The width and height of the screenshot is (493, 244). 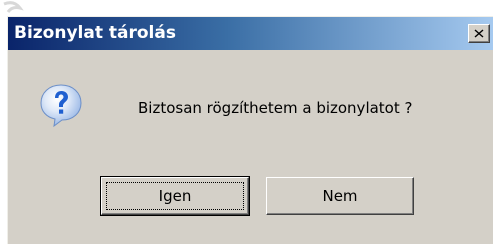 What do you see at coordinates (275, 108) in the screenshot?
I see `dialog-message: Biztosan rögzíthetem a bizonylatot ?` at bounding box center [275, 108].